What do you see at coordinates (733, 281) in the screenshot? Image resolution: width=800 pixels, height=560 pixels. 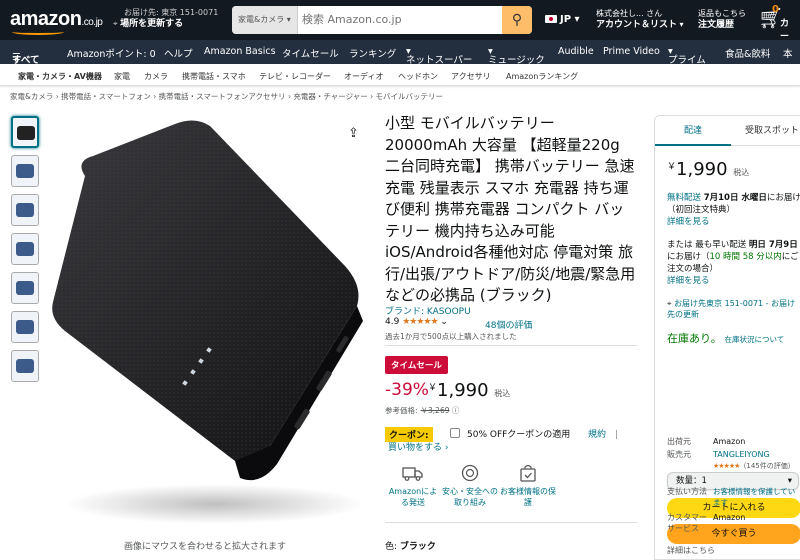 I see `details-link-2: 詳細を見る` at bounding box center [733, 281].